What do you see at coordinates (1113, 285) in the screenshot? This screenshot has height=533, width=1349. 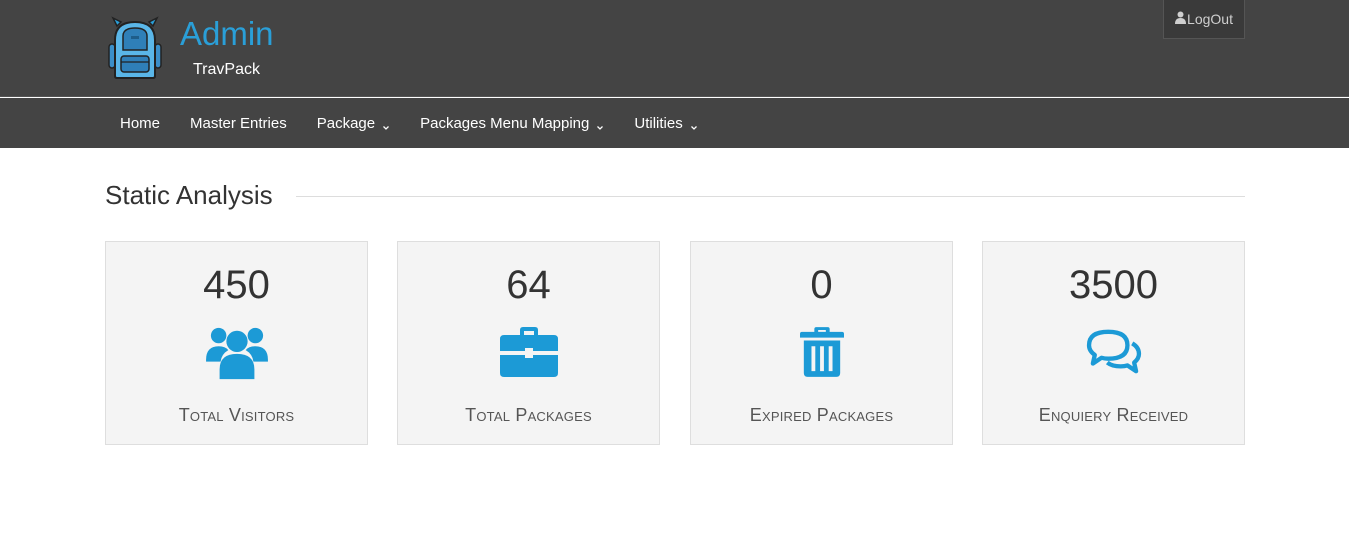 I see `stat-count: 3500` at bounding box center [1113, 285].